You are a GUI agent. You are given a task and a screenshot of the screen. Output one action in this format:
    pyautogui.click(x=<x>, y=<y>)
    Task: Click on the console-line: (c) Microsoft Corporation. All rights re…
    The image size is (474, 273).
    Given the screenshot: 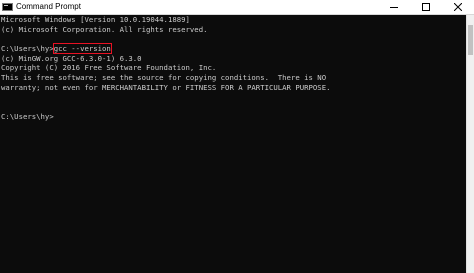 What is the action you would take?
    pyautogui.click(x=104, y=29)
    